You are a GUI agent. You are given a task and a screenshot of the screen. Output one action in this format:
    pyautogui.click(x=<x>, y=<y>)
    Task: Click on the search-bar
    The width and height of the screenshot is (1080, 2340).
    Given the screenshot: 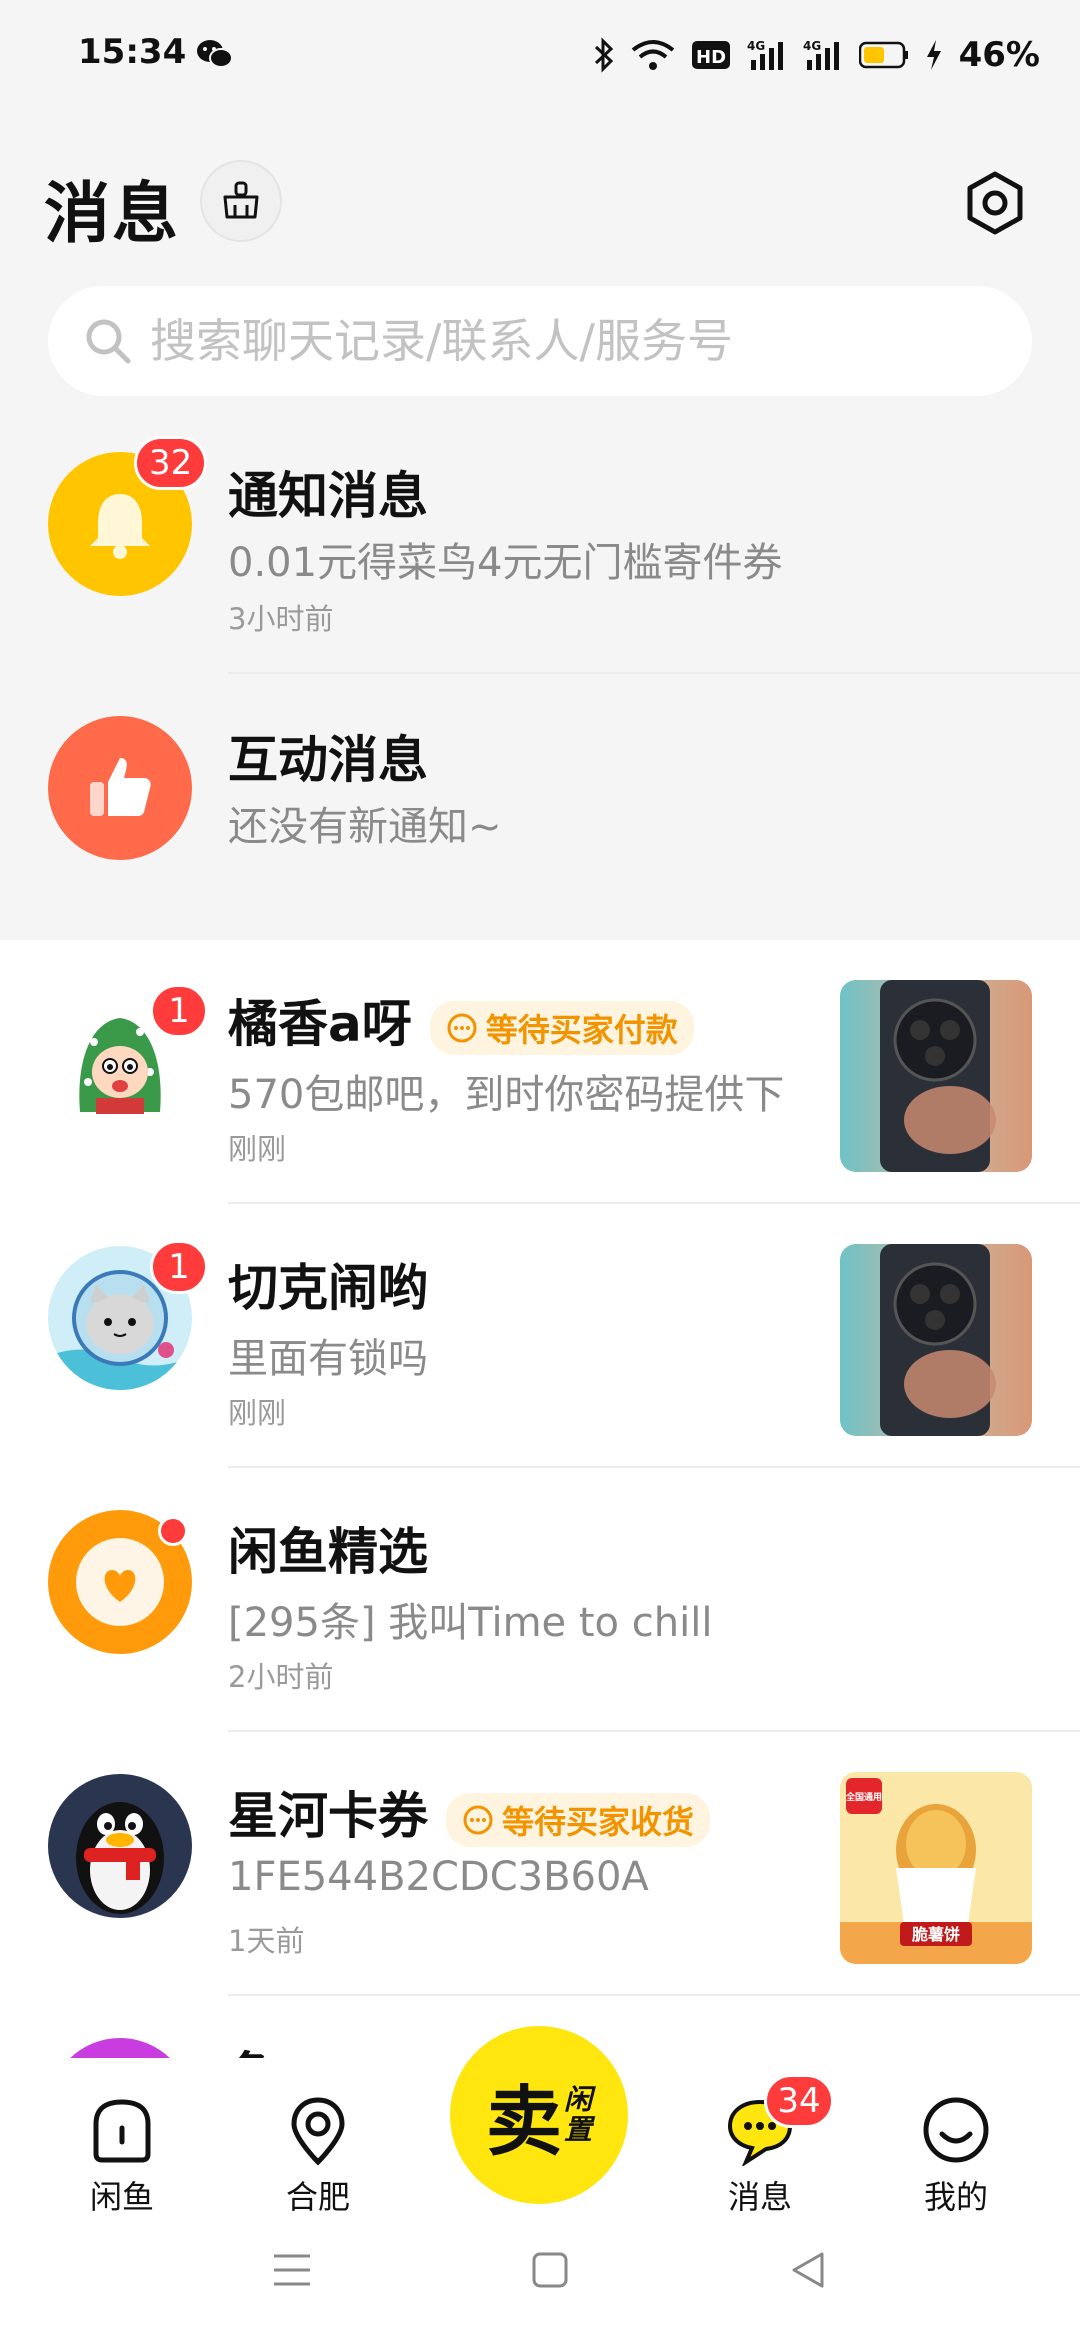 What is the action you would take?
    pyautogui.click(x=540, y=341)
    